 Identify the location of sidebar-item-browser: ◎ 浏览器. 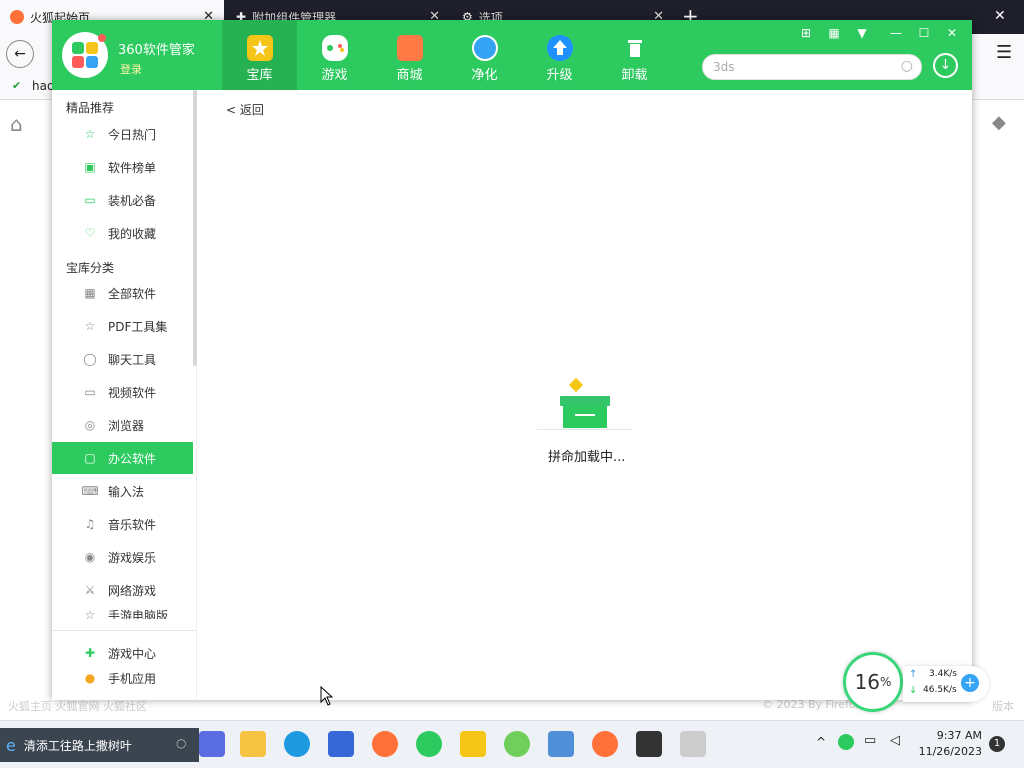
(122, 425).